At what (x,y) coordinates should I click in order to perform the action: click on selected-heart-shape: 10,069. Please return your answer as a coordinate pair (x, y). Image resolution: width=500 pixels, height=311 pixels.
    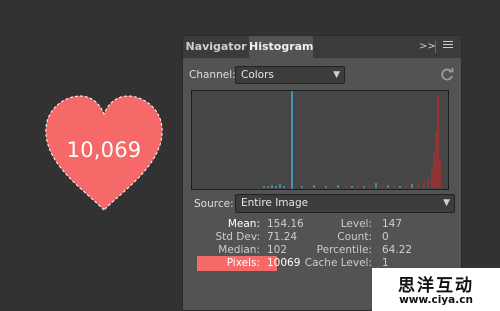
    Looking at the image, I should click on (104, 152).